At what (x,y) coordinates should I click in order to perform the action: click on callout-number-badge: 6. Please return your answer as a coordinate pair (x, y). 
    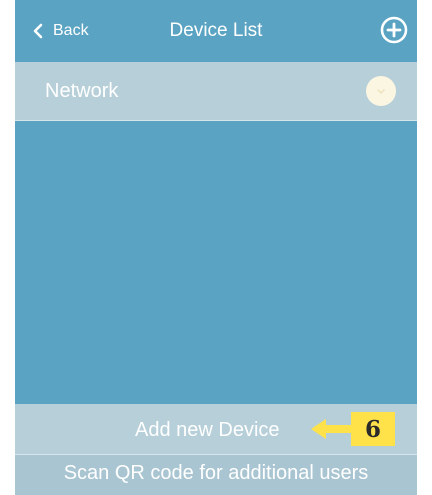
    Looking at the image, I should click on (373, 429).